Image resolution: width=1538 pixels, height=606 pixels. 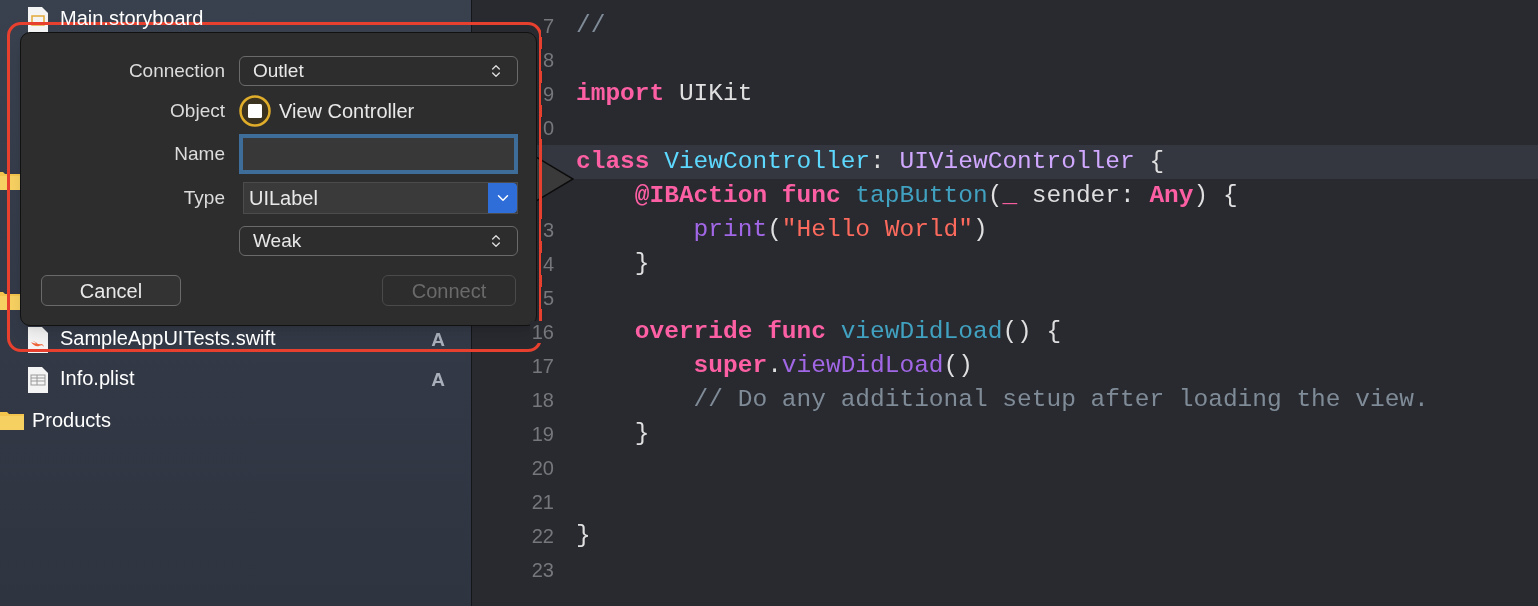 I want to click on popup-select: Weak, so click(x=378, y=241).